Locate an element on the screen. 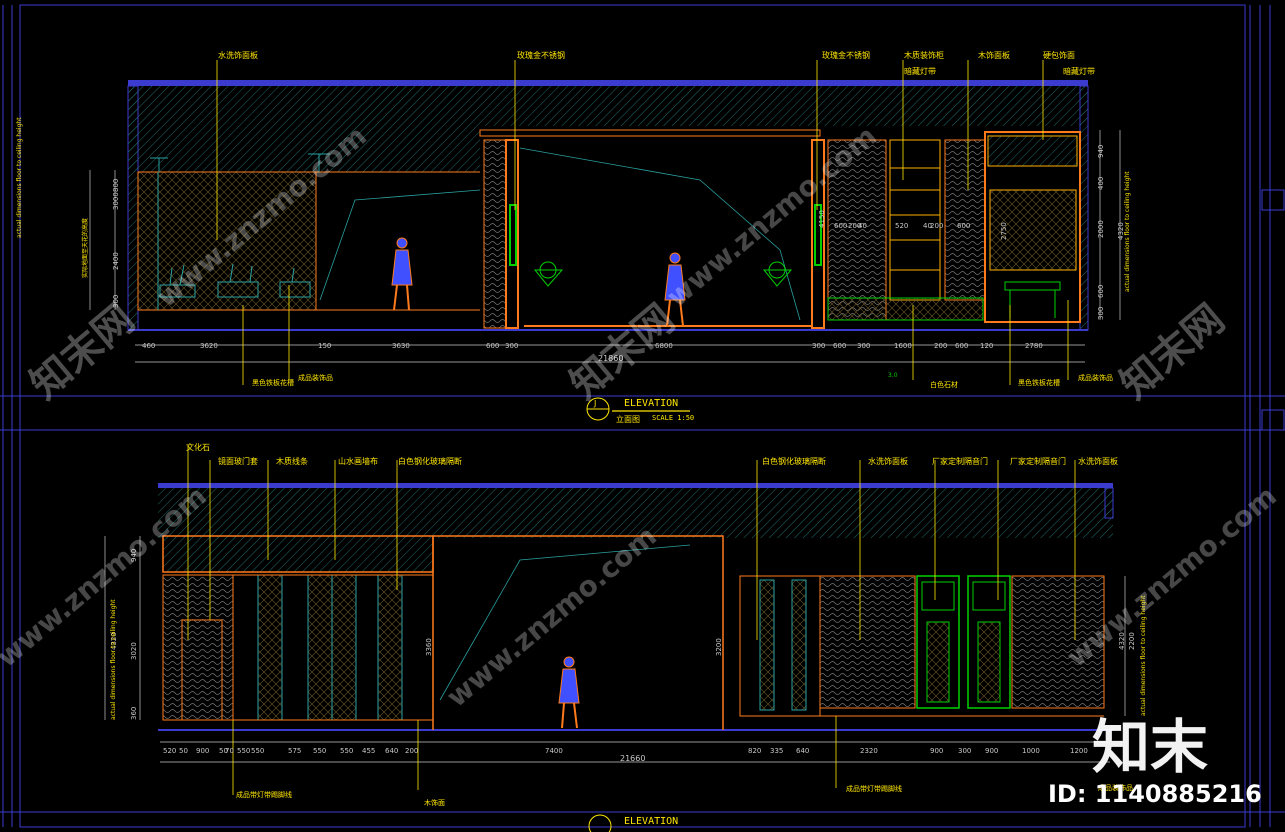 The height and width of the screenshot is (832, 1285). watermark-id: ID: 1140885216 is located at coordinates (1155, 794).